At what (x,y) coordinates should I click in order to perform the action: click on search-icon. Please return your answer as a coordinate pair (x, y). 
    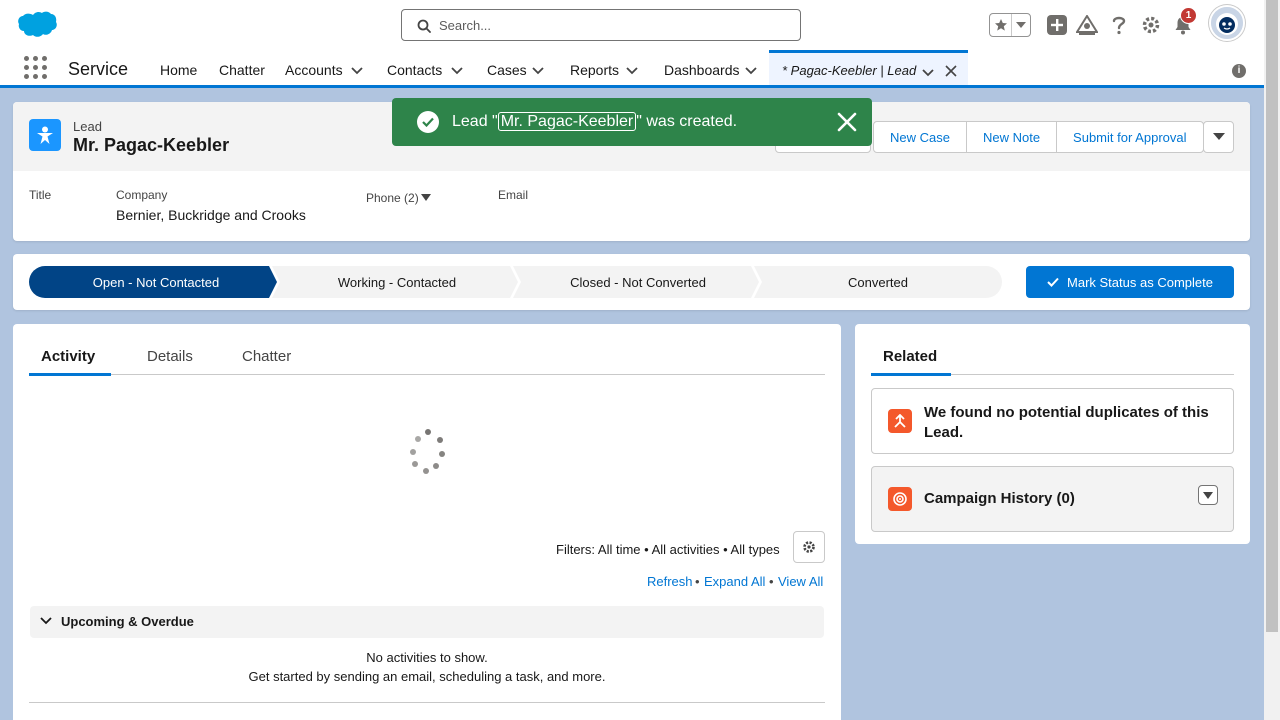
    Looking at the image, I should click on (424, 26).